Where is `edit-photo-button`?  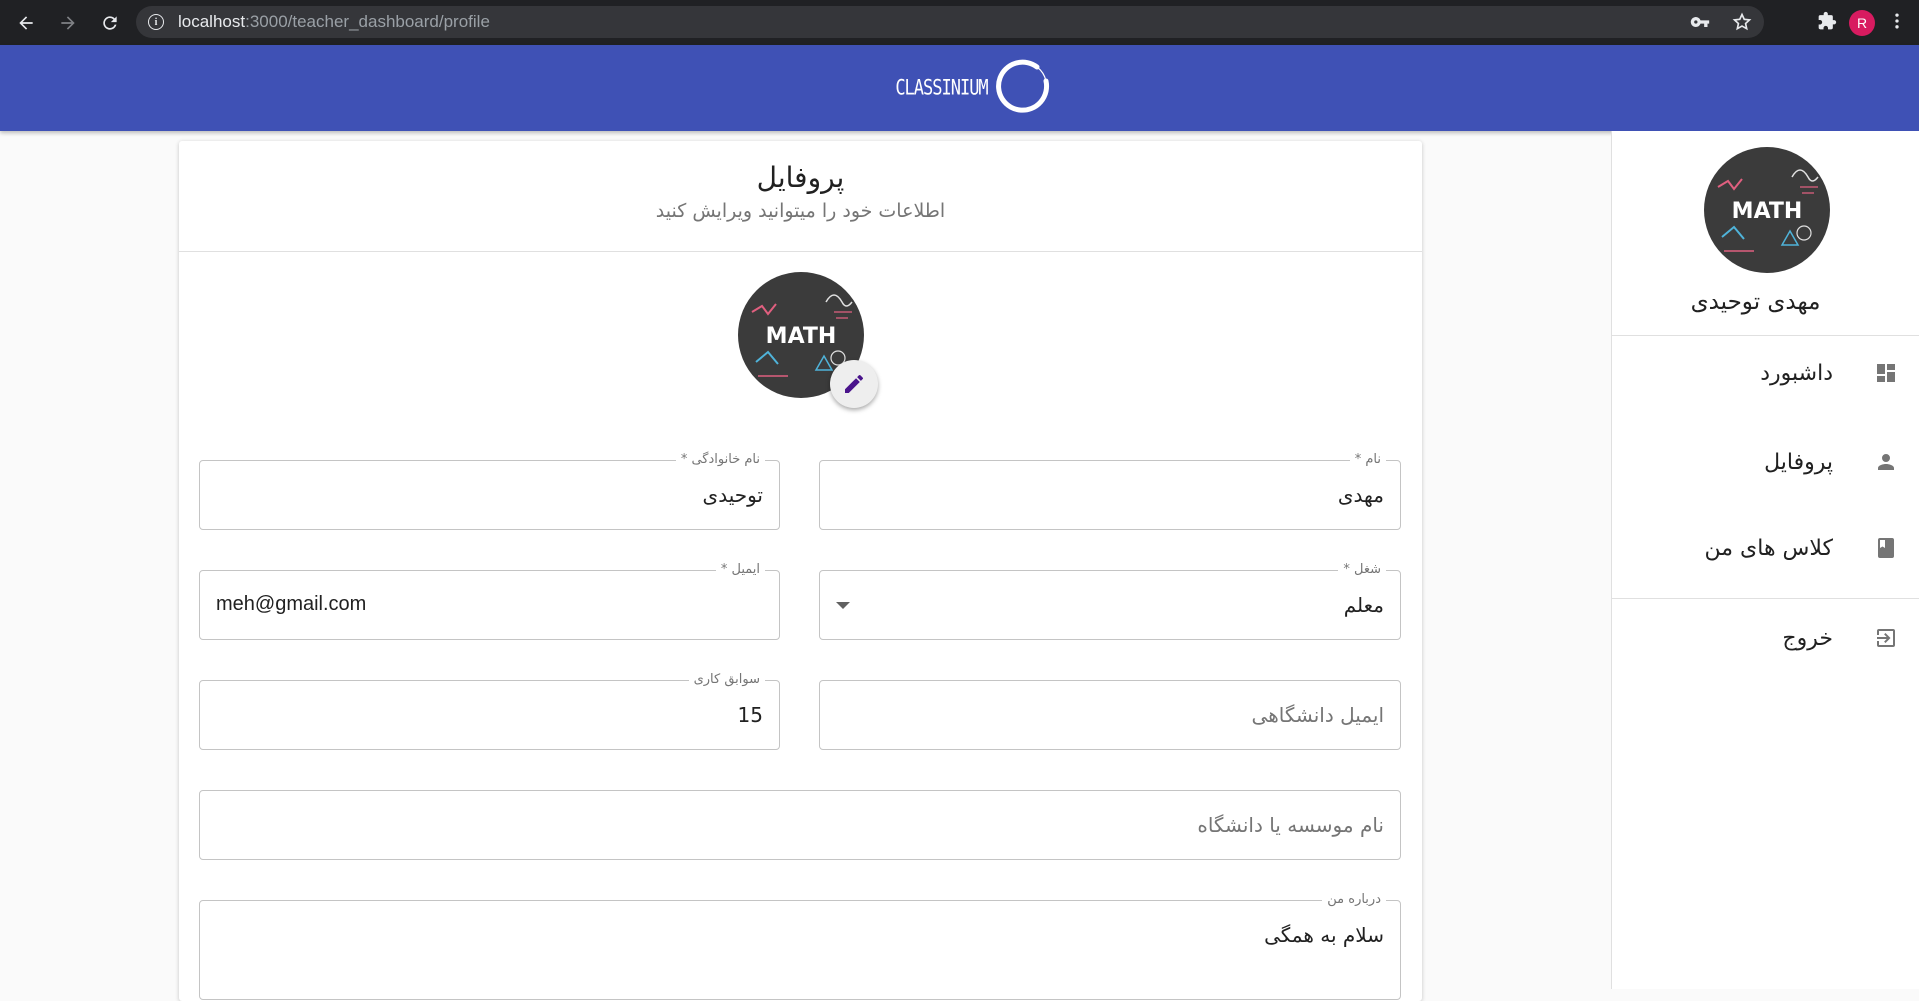
edit-photo-button is located at coordinates (854, 384).